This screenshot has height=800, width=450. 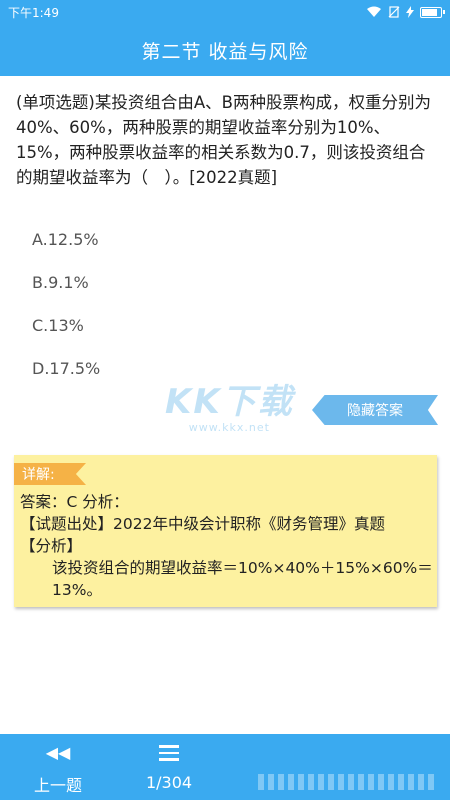 I want to click on option-b: B.9.1%, so click(x=66, y=282).